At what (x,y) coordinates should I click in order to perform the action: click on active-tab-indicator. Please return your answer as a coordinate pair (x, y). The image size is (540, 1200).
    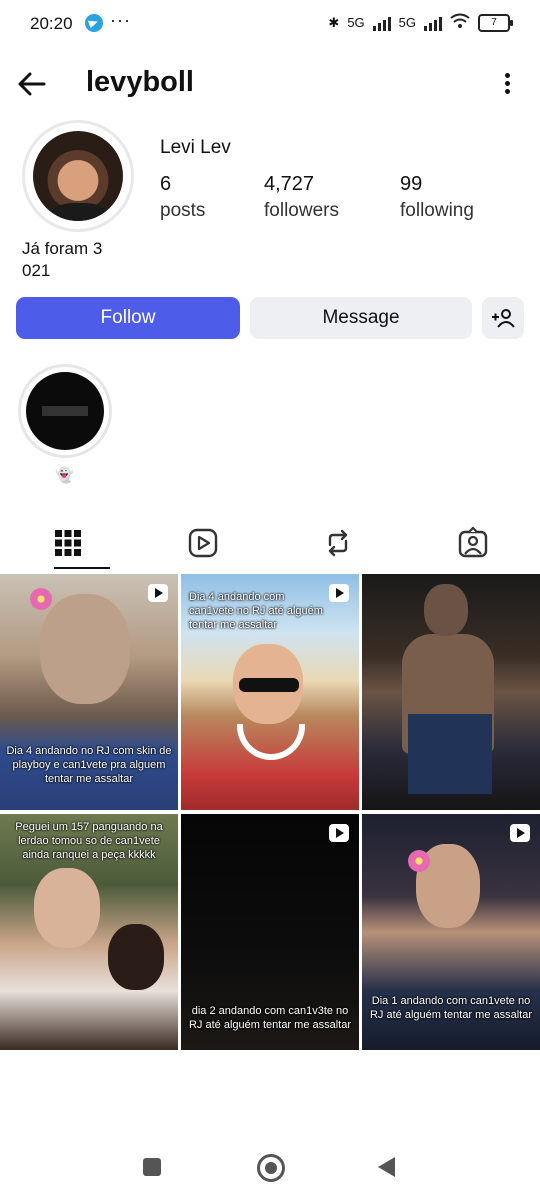
    Looking at the image, I should click on (82, 568).